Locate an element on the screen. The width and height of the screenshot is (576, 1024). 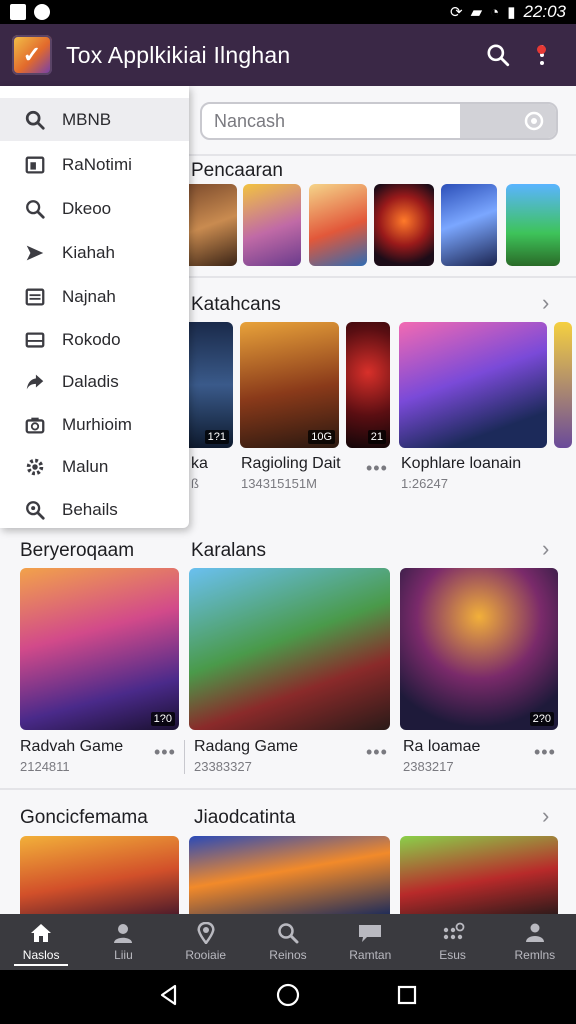
home-icon is located at coordinates (41, 933).